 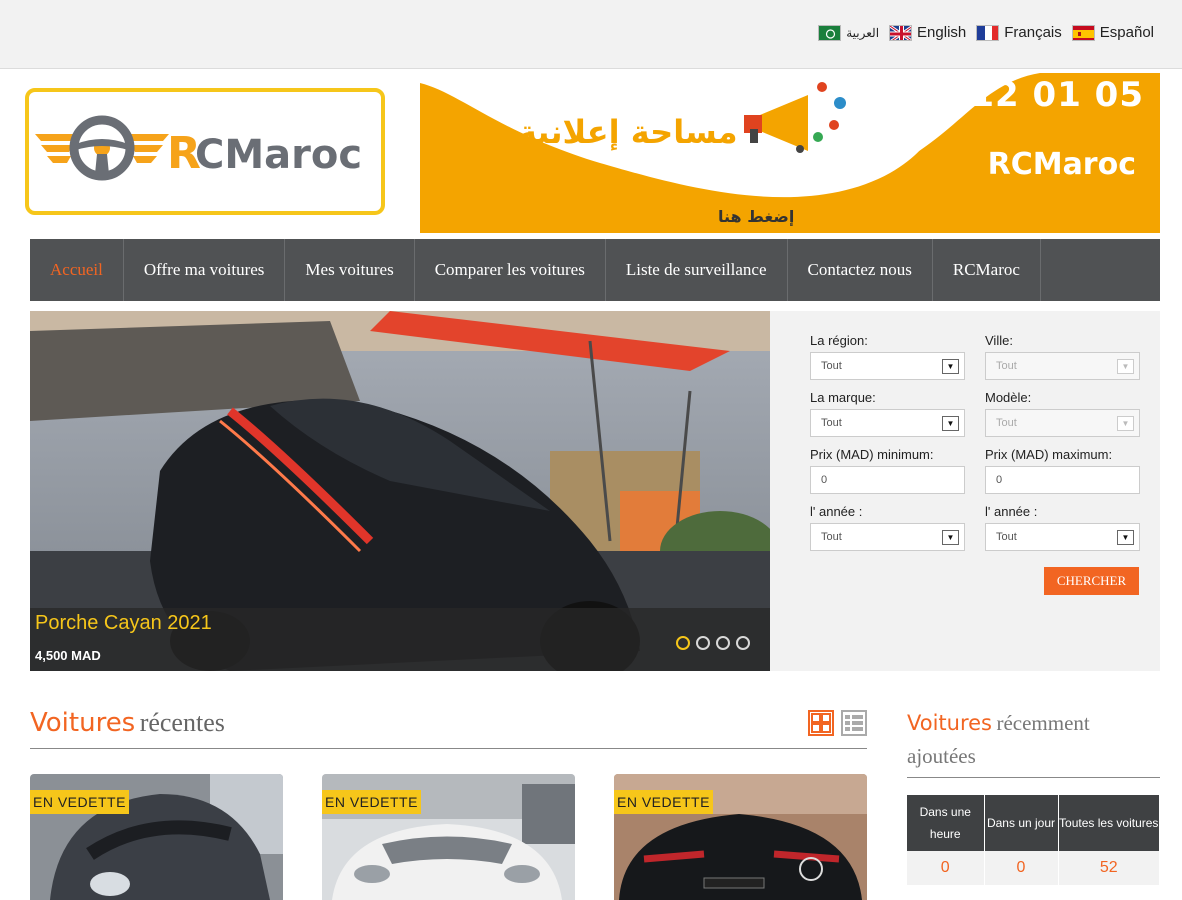 I want to click on grid-view-icon, so click(x=821, y=723).